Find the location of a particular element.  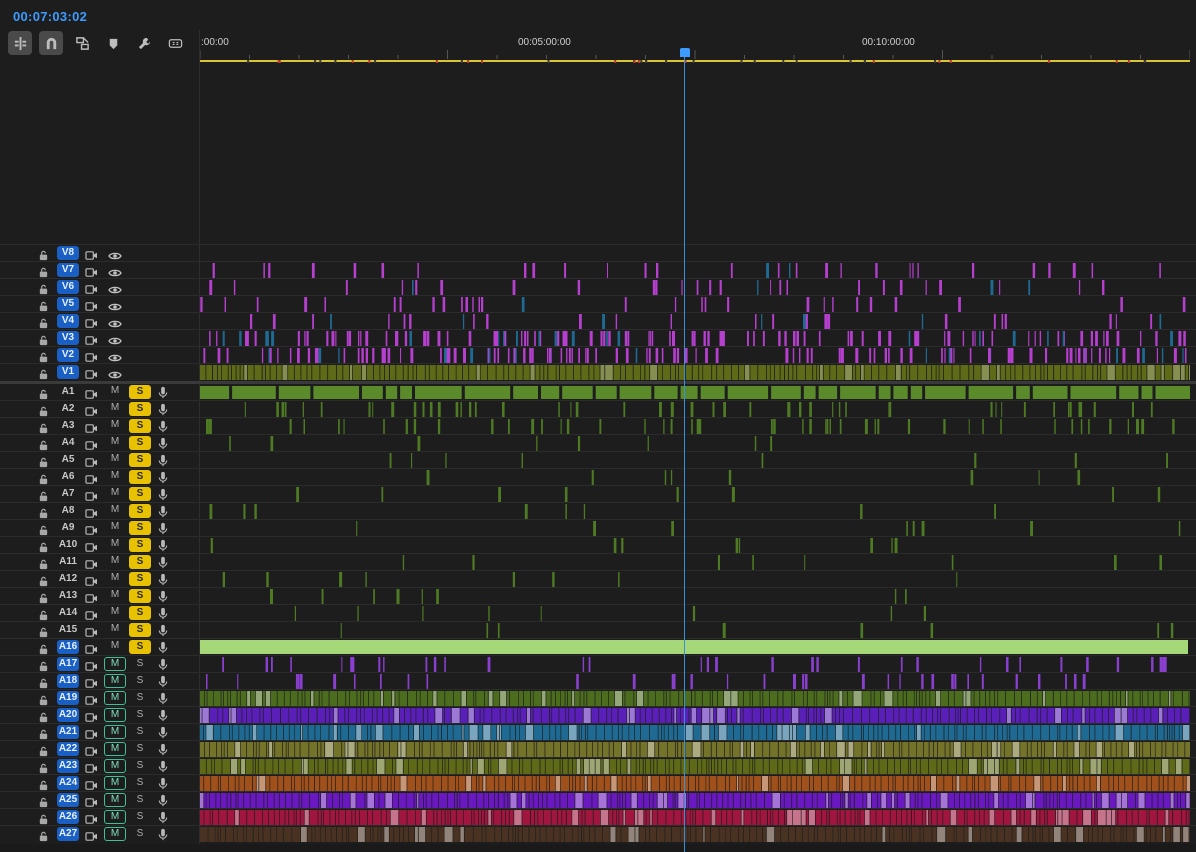

sync-lock-icon is located at coordinates (91, 529).